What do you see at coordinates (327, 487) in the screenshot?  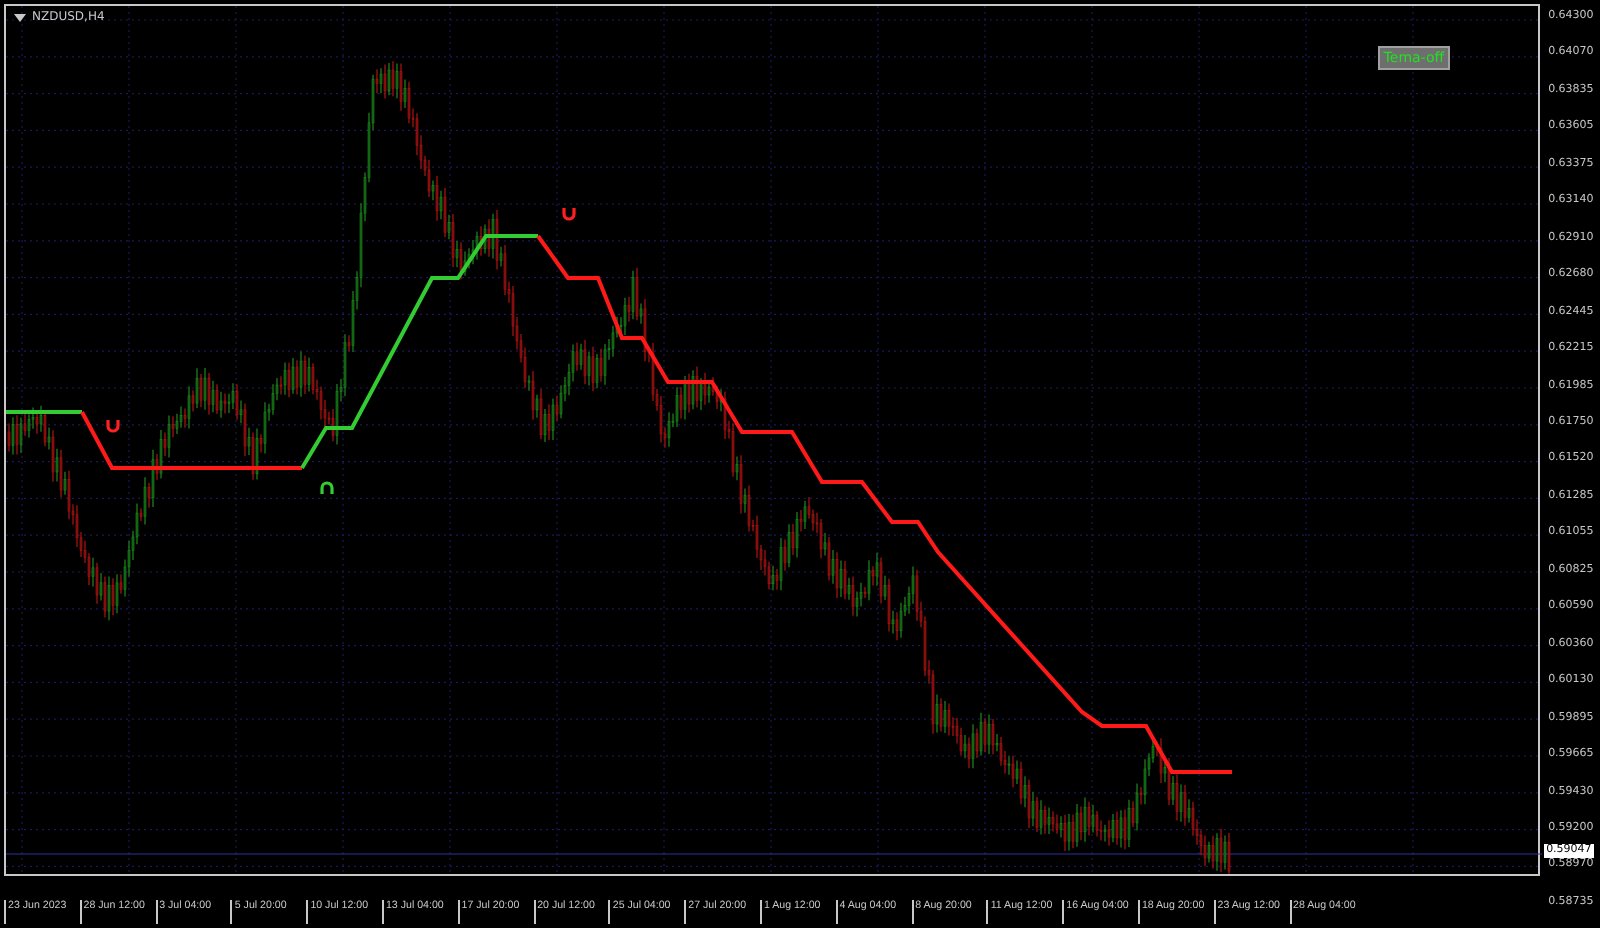 I see `buy-signal-icon` at bounding box center [327, 487].